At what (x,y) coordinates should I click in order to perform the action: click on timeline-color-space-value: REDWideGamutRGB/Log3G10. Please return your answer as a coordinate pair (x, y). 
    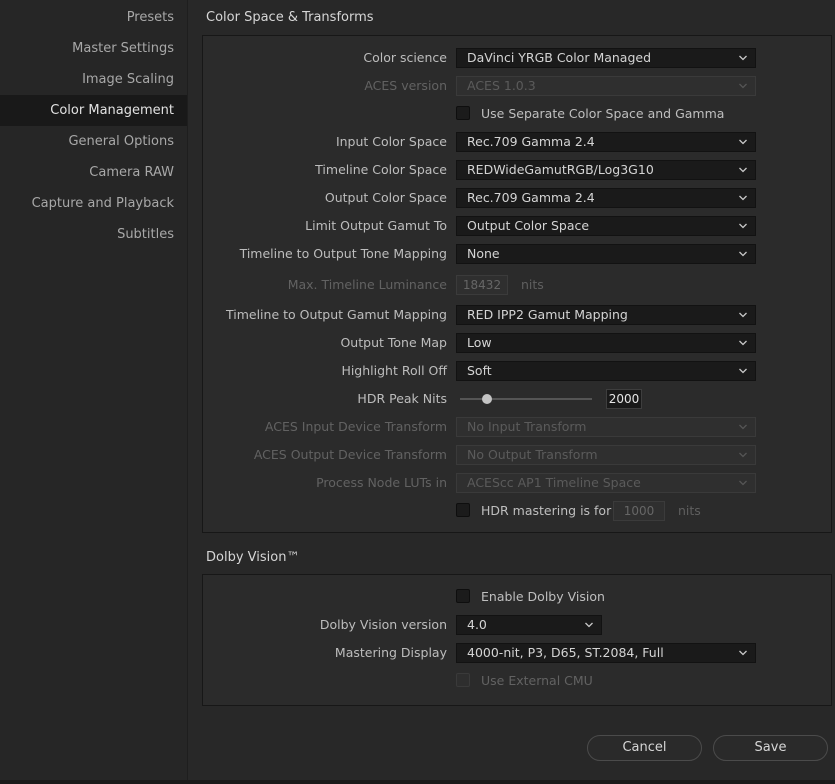
    Looking at the image, I should click on (560, 169).